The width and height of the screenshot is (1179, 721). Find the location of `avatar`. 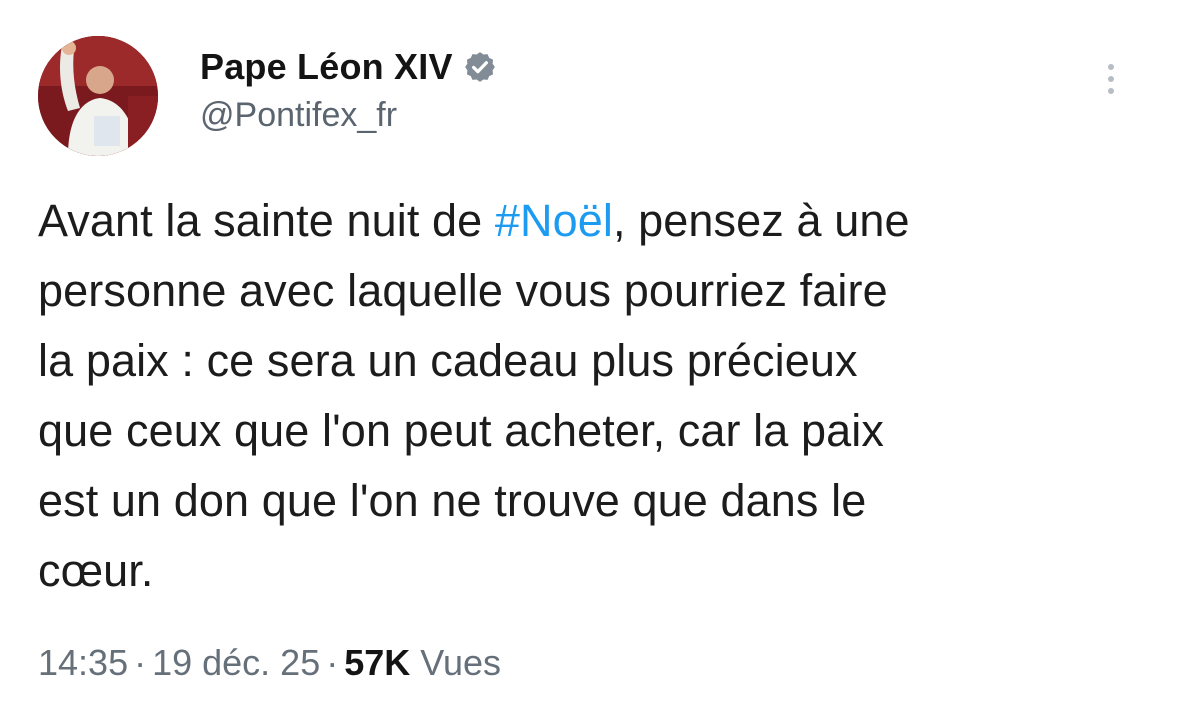

avatar is located at coordinates (98, 96).